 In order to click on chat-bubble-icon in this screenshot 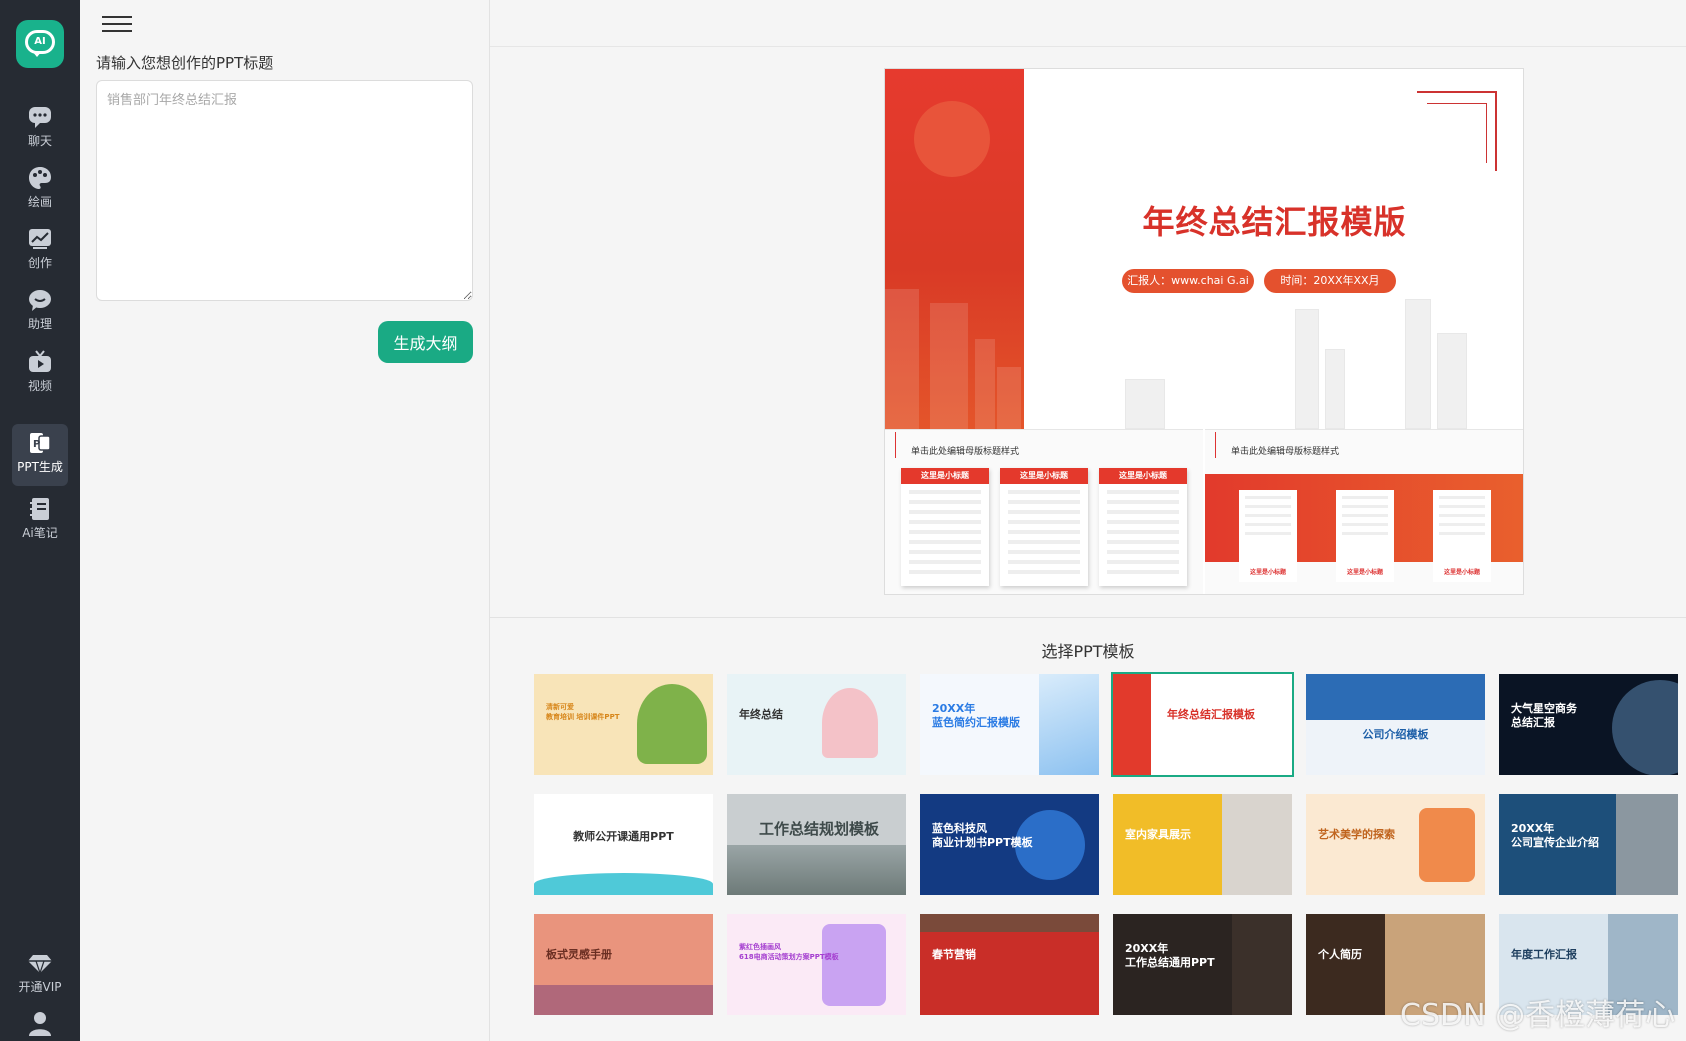, I will do `click(40, 117)`.